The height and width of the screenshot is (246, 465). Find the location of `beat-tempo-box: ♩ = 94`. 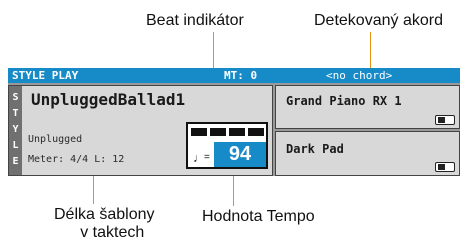

beat-tempo-box: ♩ = 94 is located at coordinates (227, 145).